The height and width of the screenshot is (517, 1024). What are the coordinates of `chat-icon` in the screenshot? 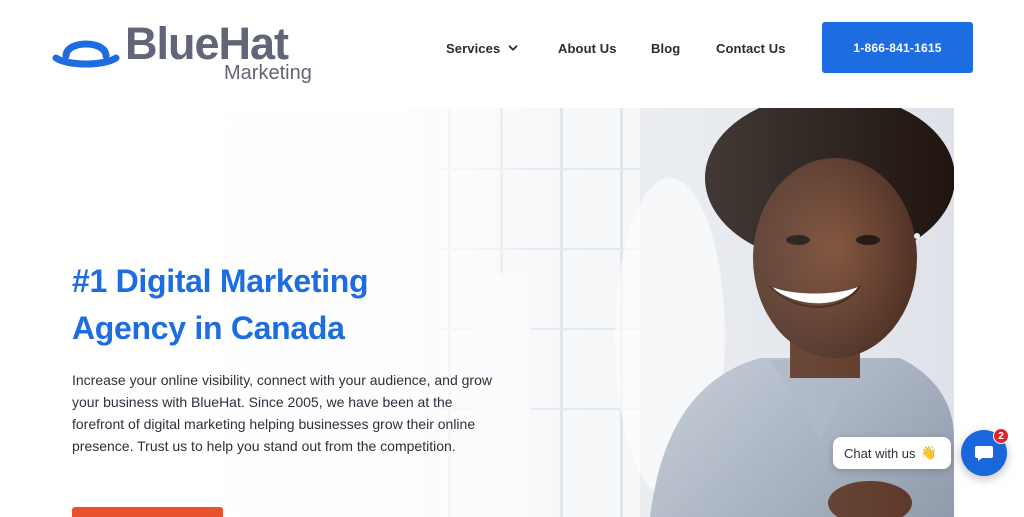 It's located at (984, 453).